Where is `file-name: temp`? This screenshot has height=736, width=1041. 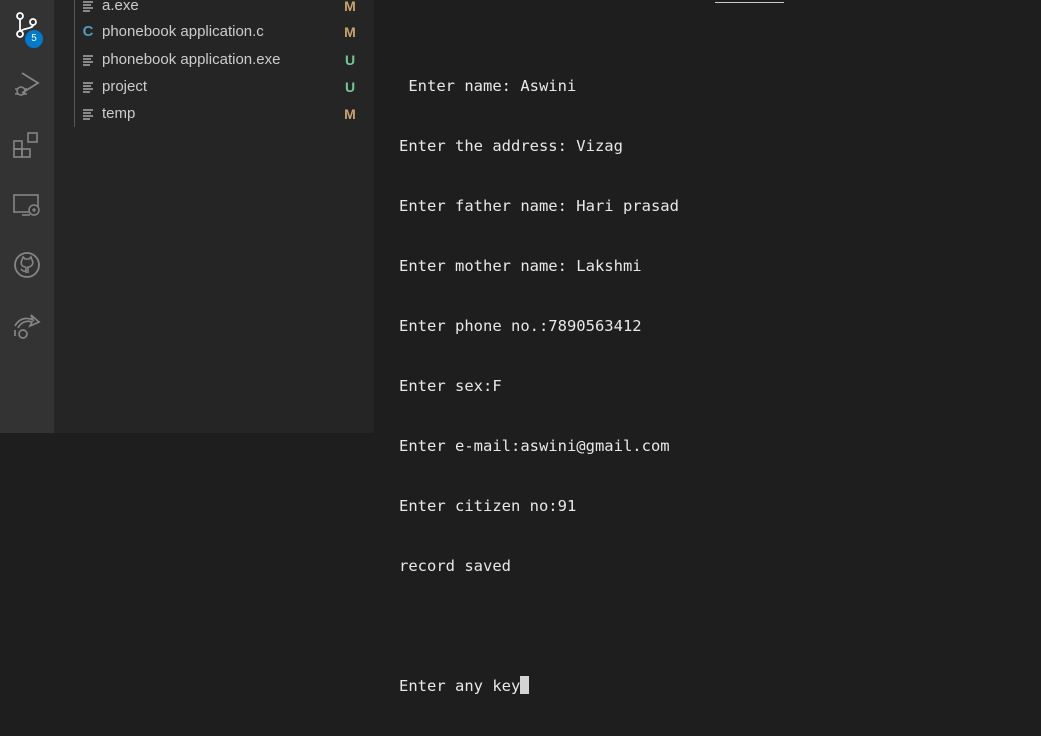
file-name: temp is located at coordinates (119, 113).